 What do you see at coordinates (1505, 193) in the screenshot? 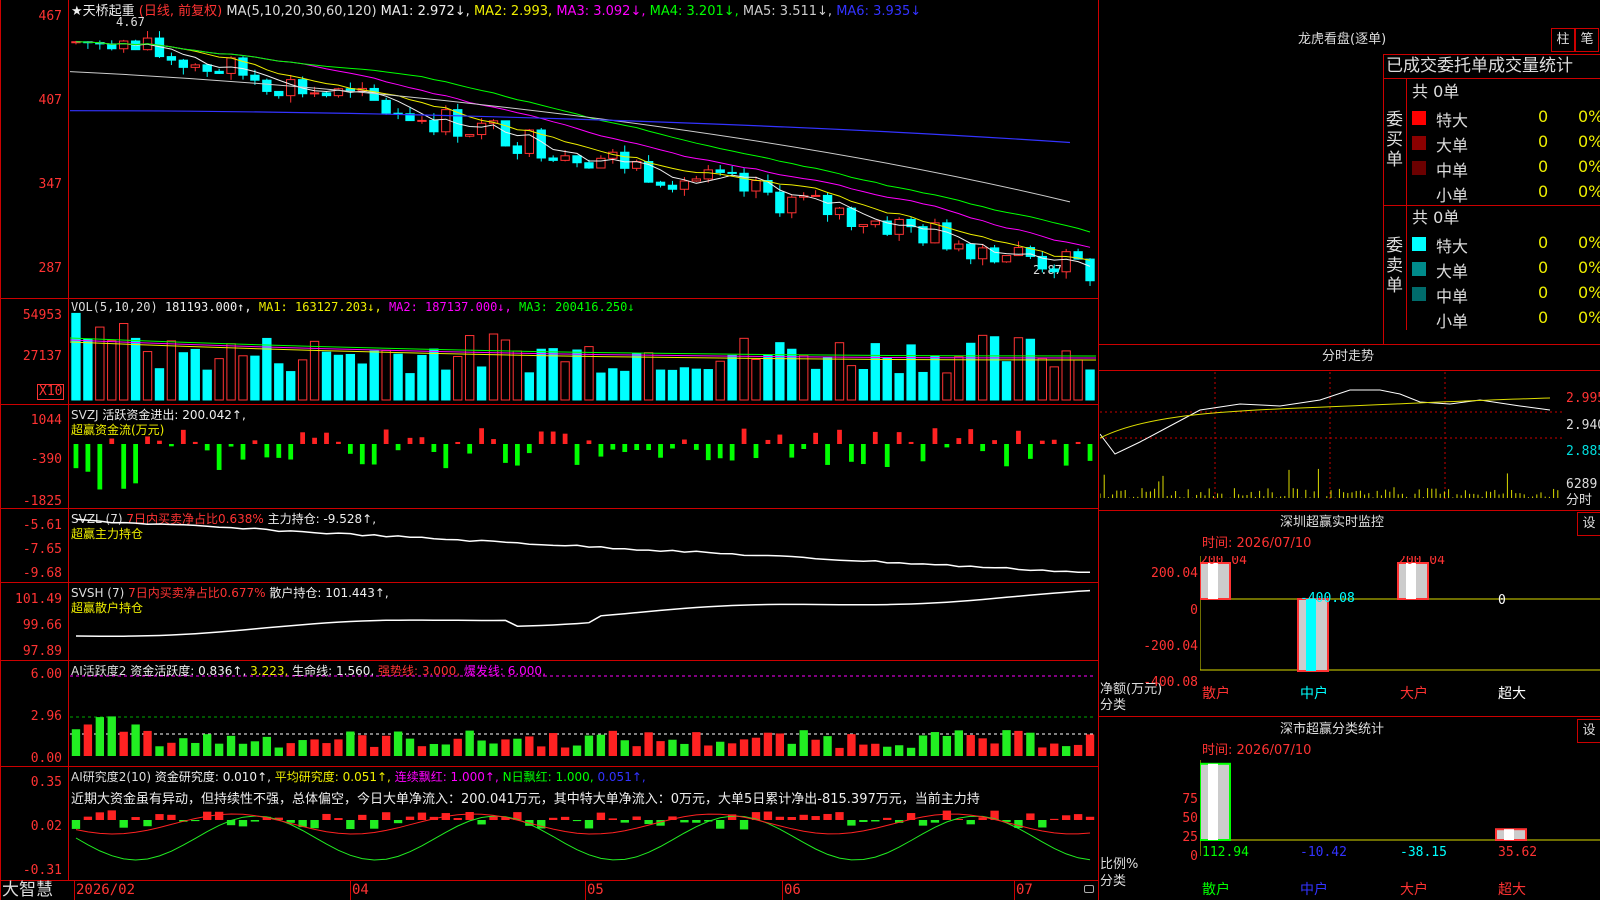
I see `buy-order-row: 小单 0 0%` at bounding box center [1505, 193].